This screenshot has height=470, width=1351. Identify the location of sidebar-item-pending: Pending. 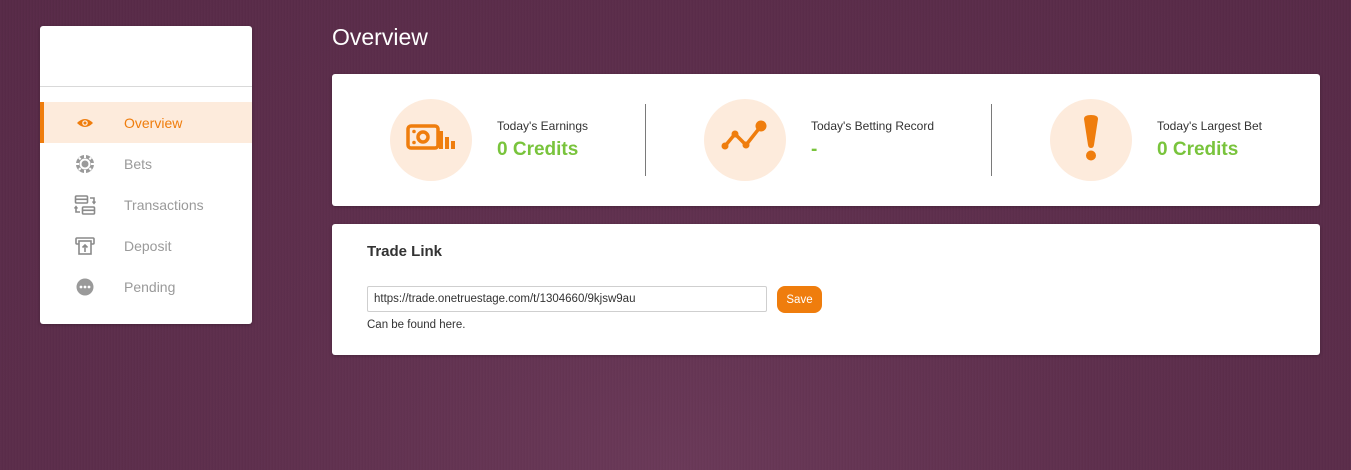
(146, 286).